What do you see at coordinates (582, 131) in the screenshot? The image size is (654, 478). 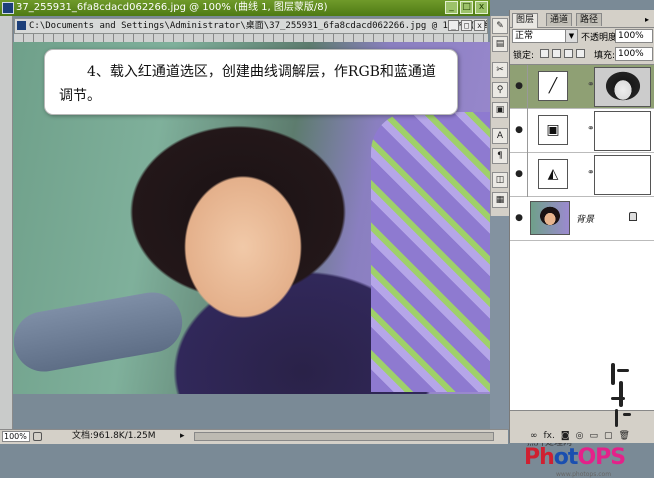 I see `layer-levels: ● ▣ ⚭` at bounding box center [582, 131].